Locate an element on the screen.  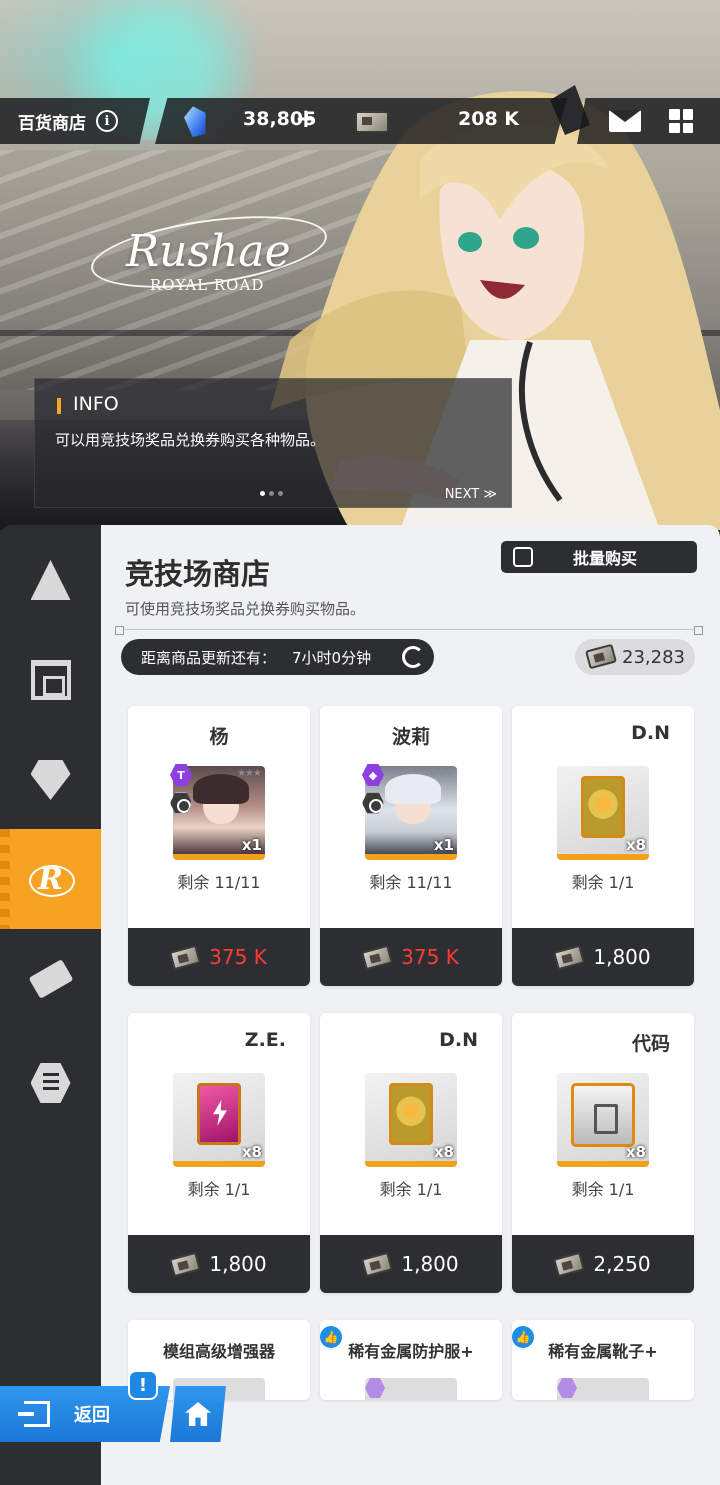
shop-item-card: 👍 稀有金属防护服+ is located at coordinates (411, 1360).